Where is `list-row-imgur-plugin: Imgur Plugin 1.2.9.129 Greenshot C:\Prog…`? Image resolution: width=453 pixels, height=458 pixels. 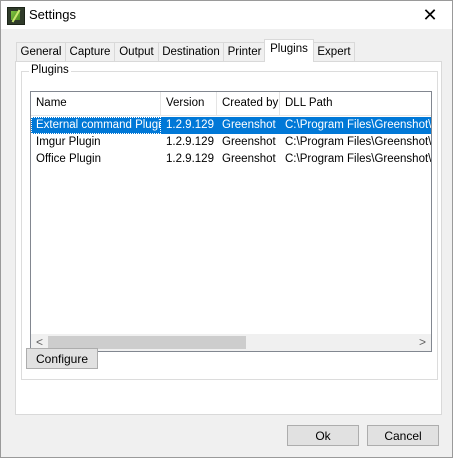 list-row-imgur-plugin: Imgur Plugin 1.2.9.129 Greenshot C:\Prog… is located at coordinates (231, 142).